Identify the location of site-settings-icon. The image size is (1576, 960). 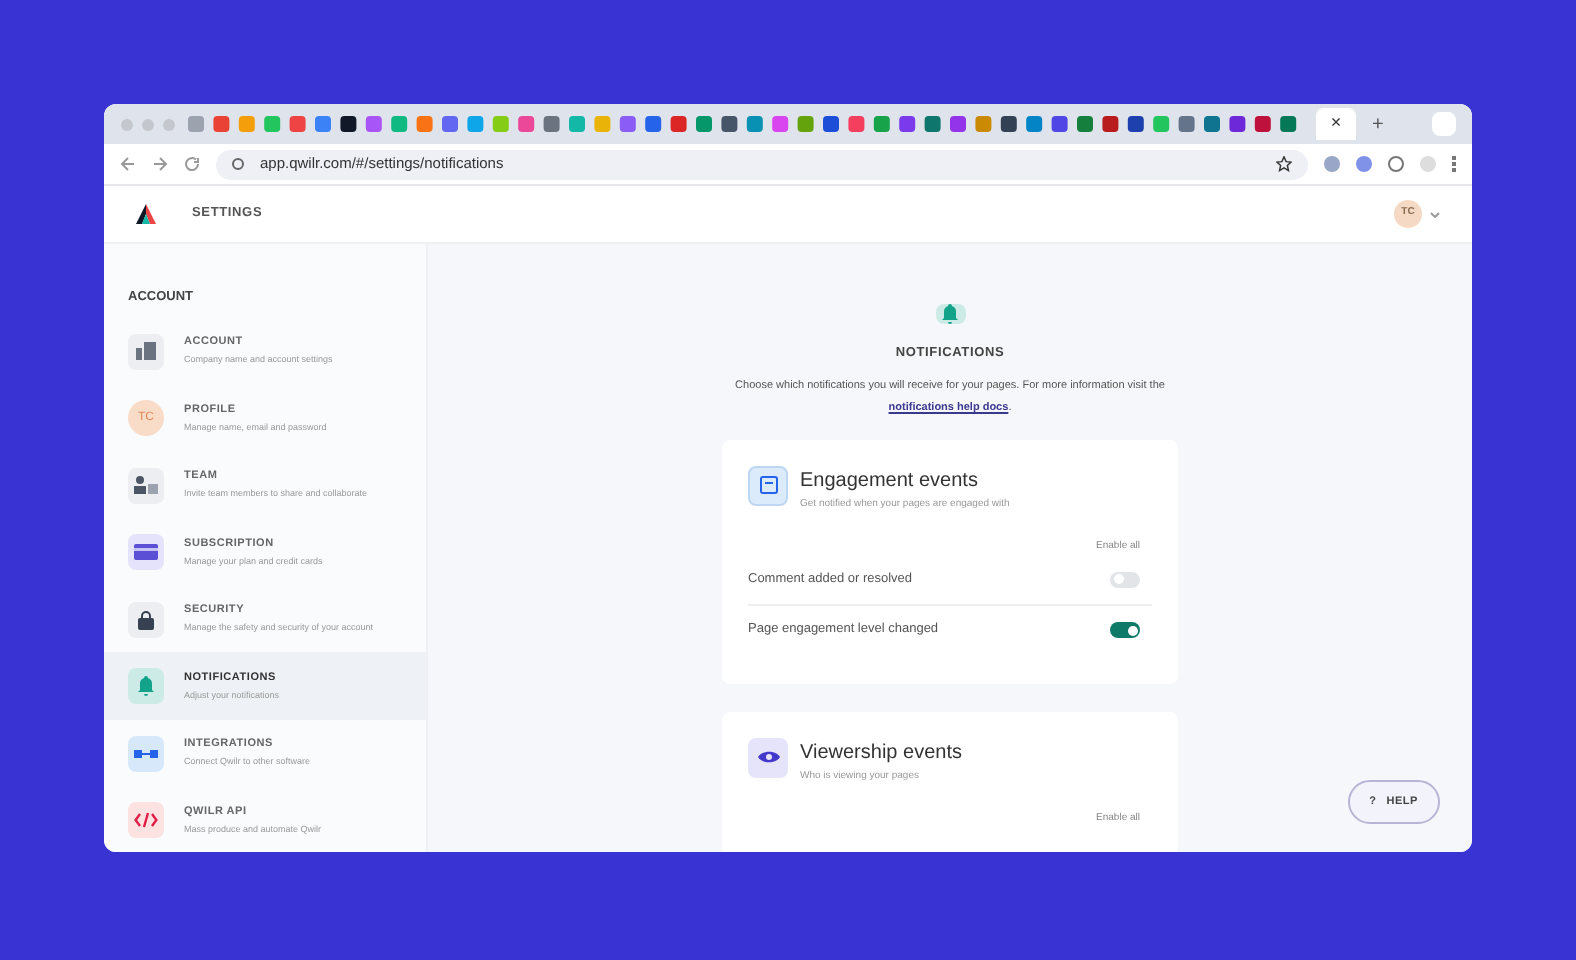
(238, 164).